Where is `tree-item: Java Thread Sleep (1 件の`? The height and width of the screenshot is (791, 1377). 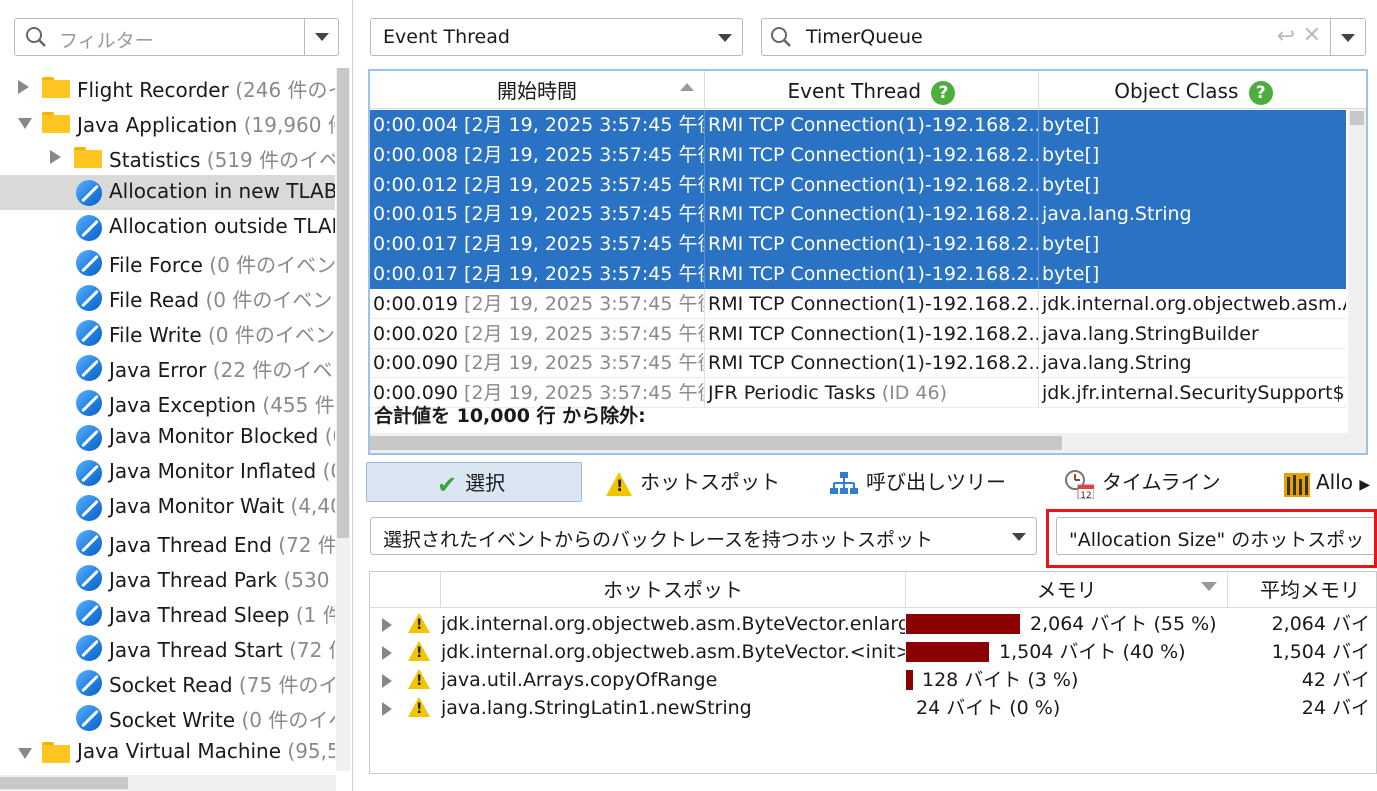 tree-item: Java Thread Sleep (1 件の is located at coordinates (167, 612).